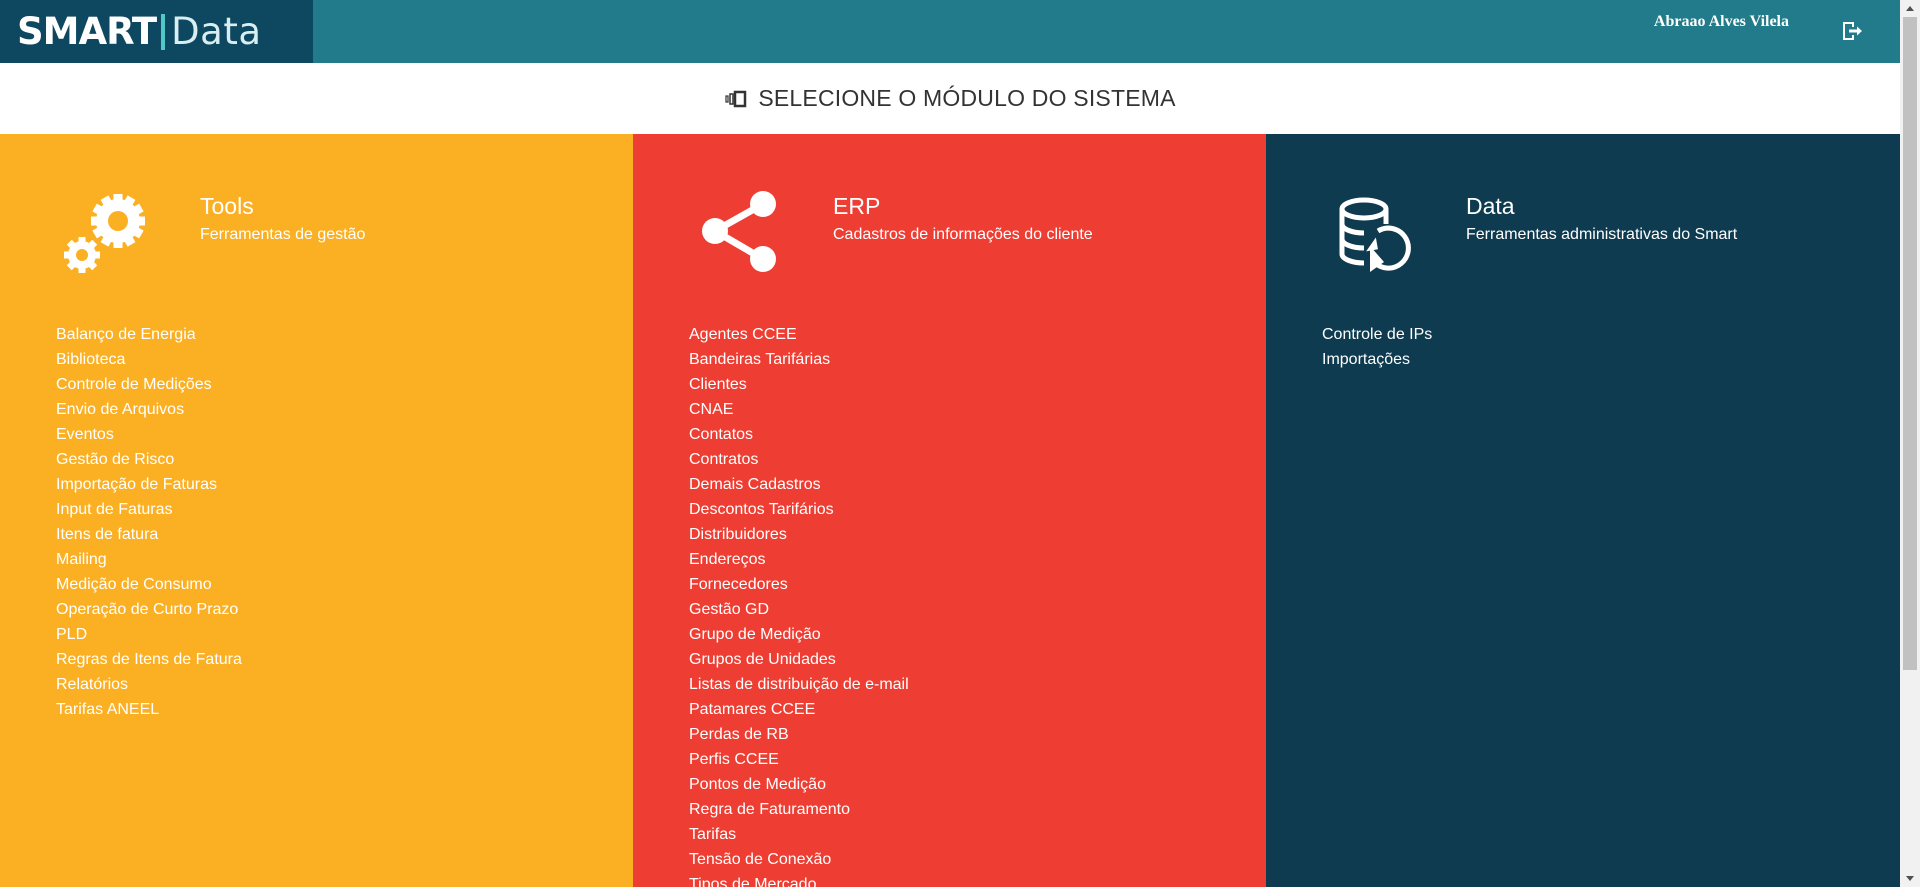  What do you see at coordinates (950, 31) in the screenshot?
I see `top-bar: SMART Data Abraao Alves Vilela` at bounding box center [950, 31].